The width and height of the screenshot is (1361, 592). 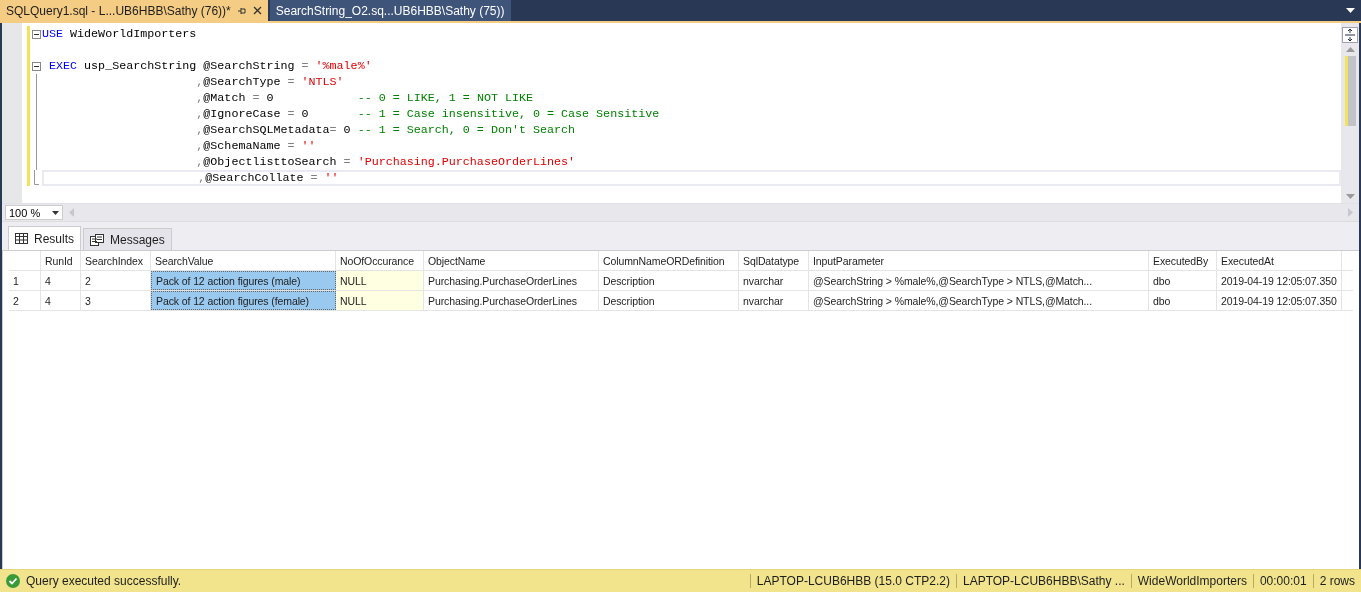 What do you see at coordinates (44, 238) in the screenshot?
I see `results-tab: Results` at bounding box center [44, 238].